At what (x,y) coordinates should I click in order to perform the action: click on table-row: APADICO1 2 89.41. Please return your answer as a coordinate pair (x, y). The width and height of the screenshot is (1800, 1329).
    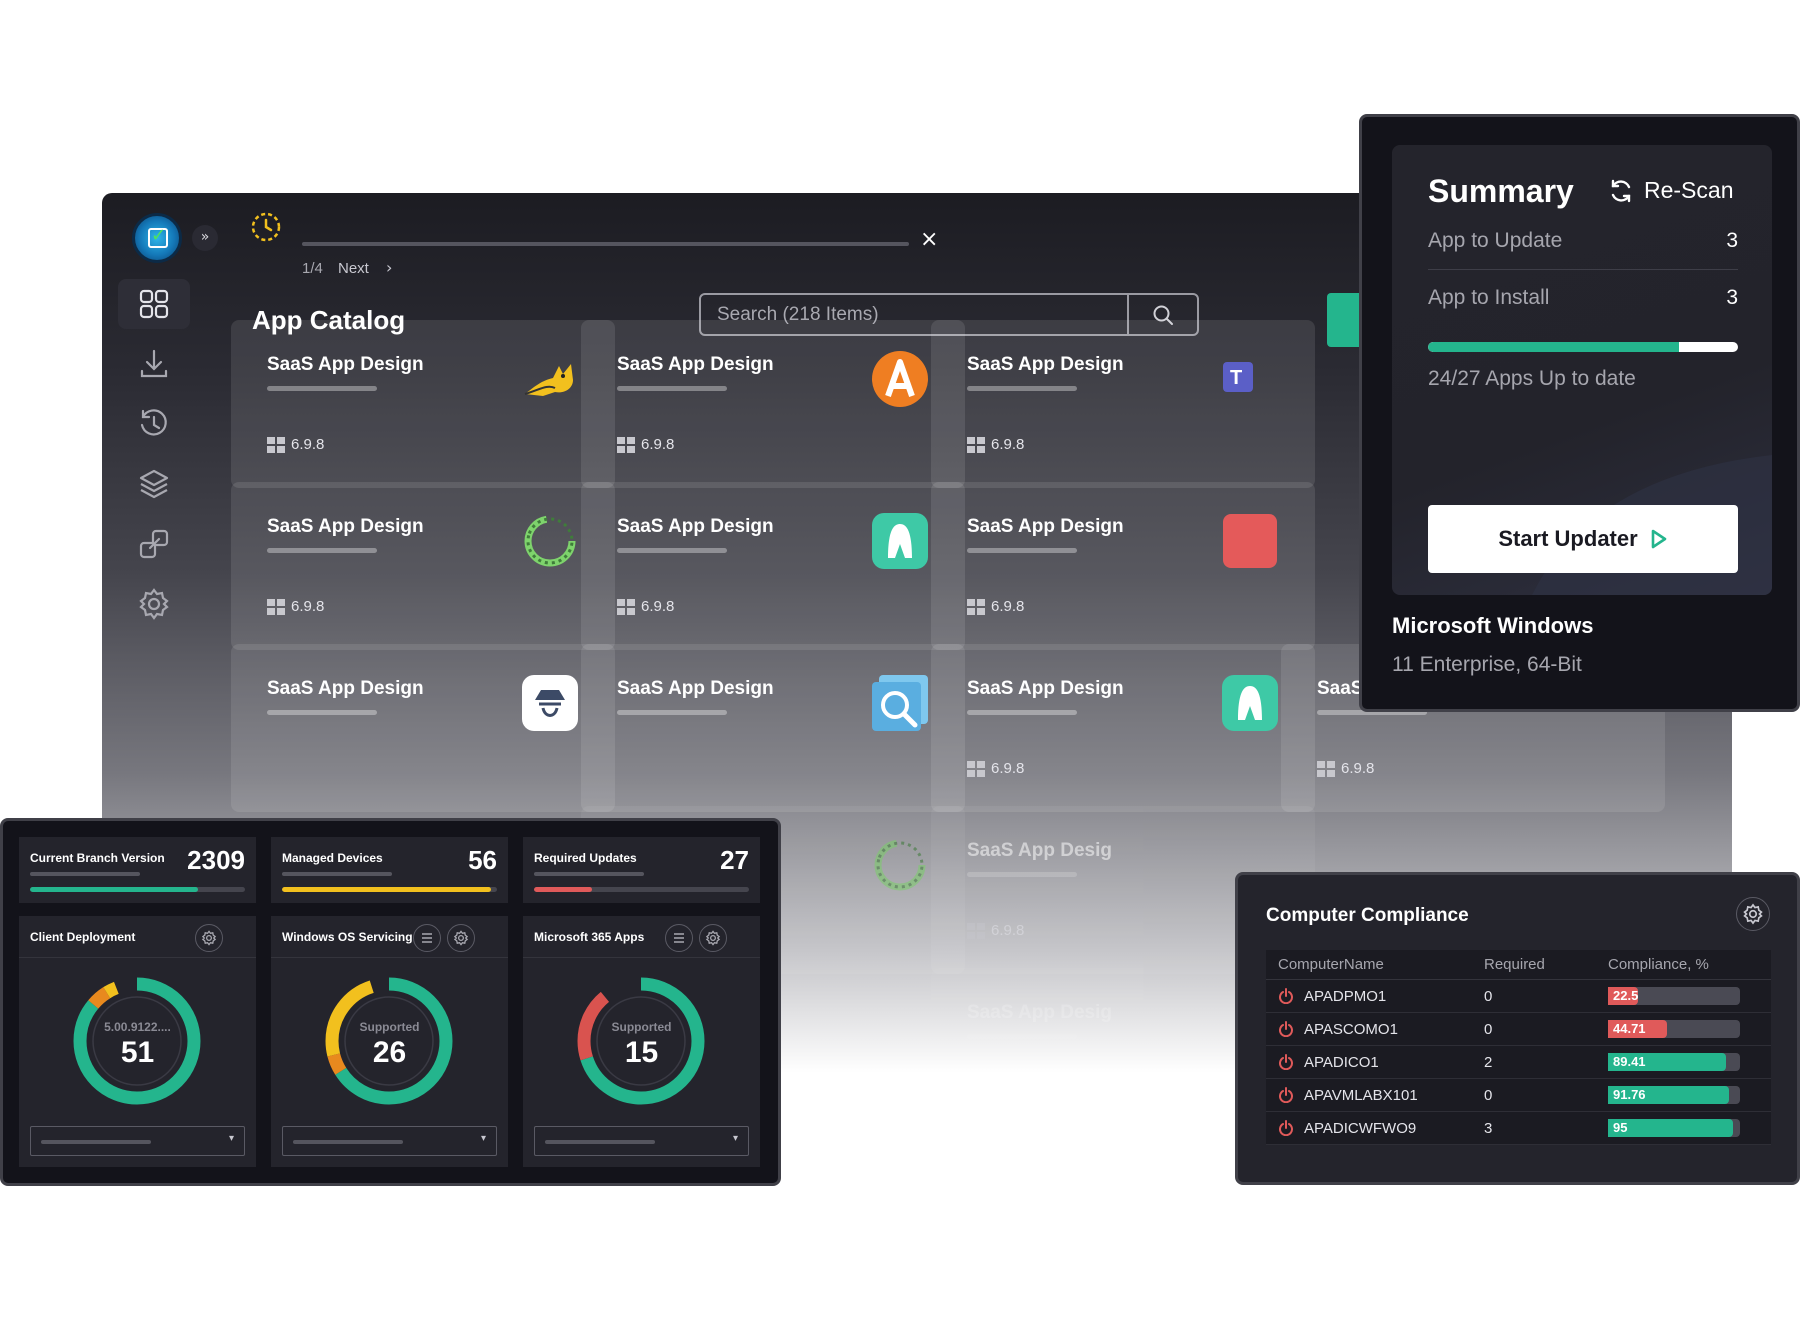
    Looking at the image, I should click on (1518, 1062).